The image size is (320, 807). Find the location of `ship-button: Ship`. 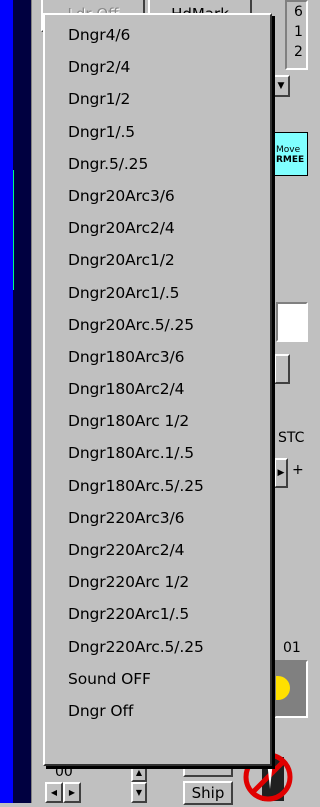

ship-button: Ship is located at coordinates (208, 793).